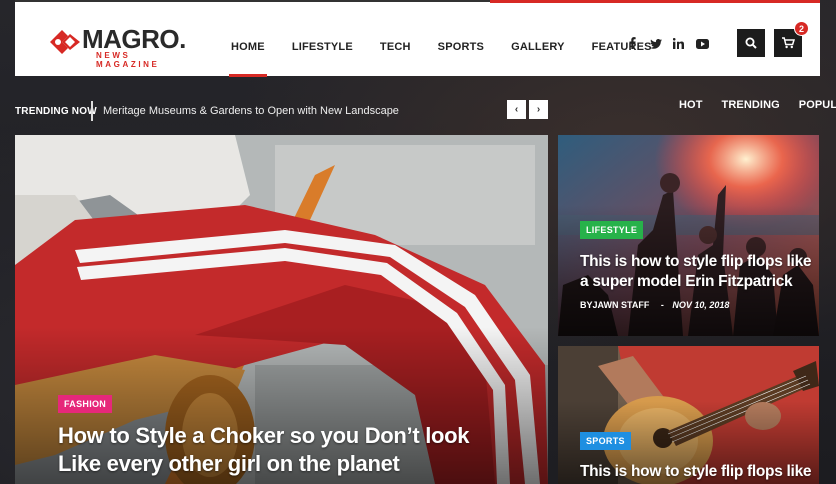 The image size is (836, 484). I want to click on category-badge-fashion: FASHION, so click(85, 404).